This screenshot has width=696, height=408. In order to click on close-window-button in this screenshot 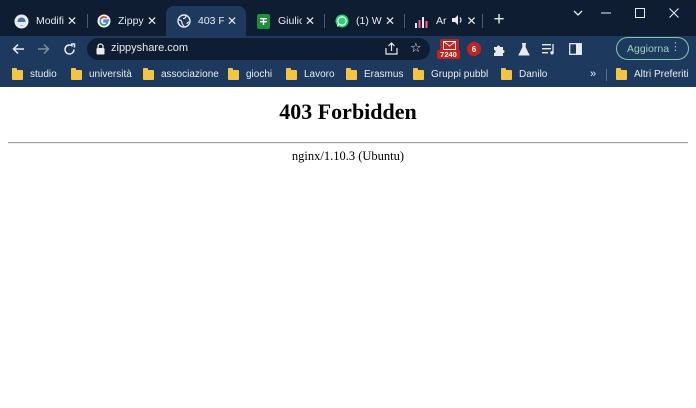, I will do `click(674, 13)`.